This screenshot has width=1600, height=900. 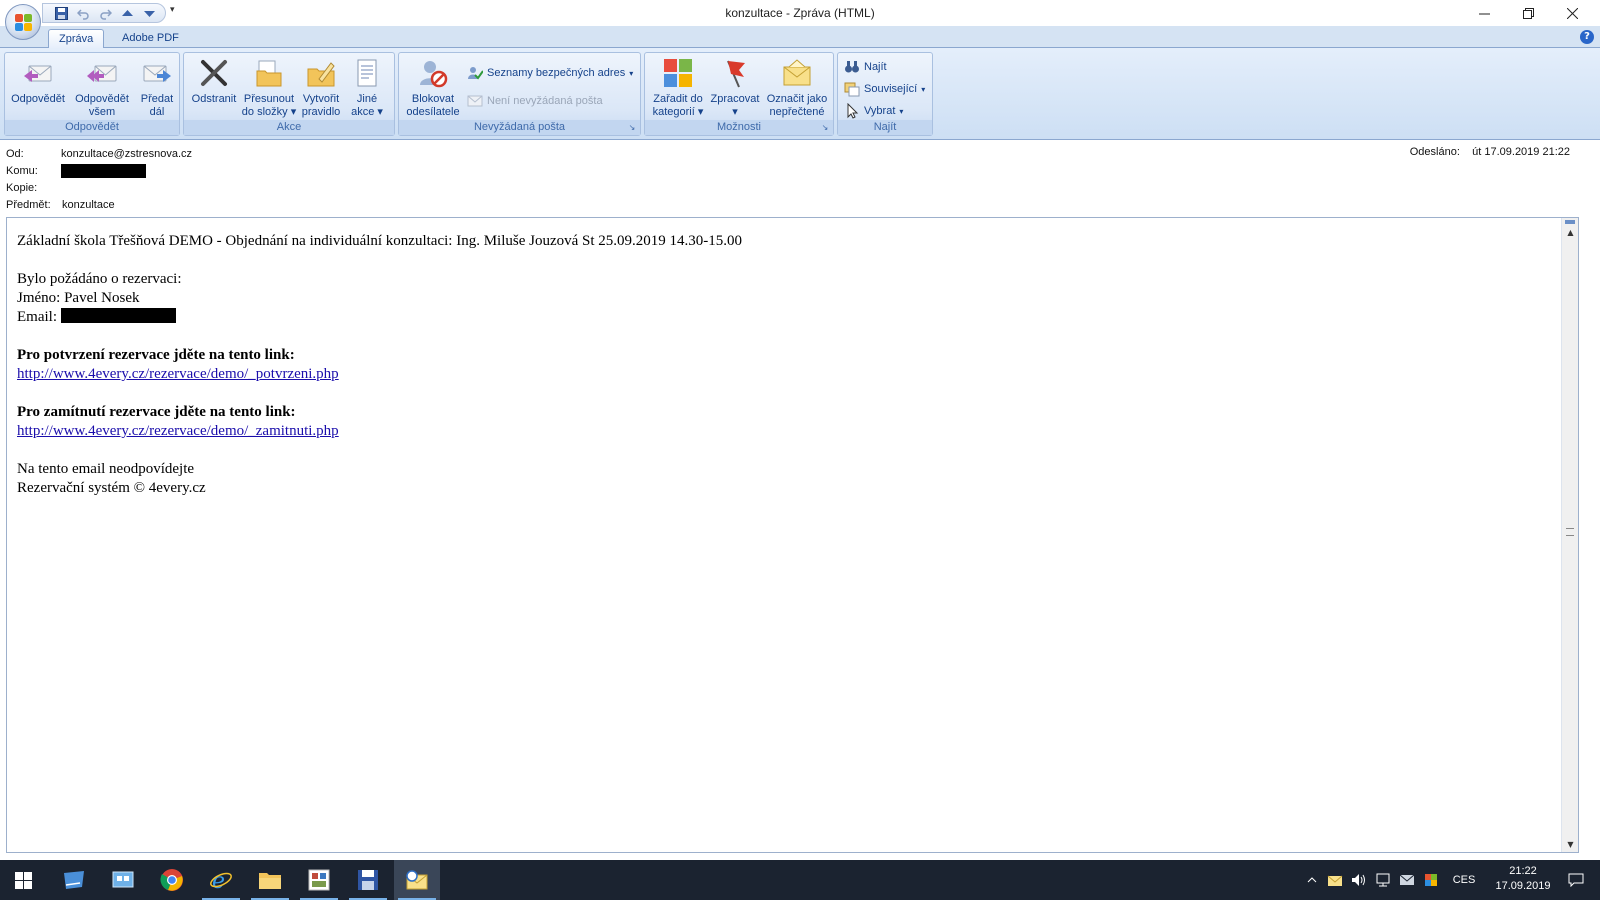 What do you see at coordinates (88, 205) in the screenshot?
I see `subject-value: konzultace` at bounding box center [88, 205].